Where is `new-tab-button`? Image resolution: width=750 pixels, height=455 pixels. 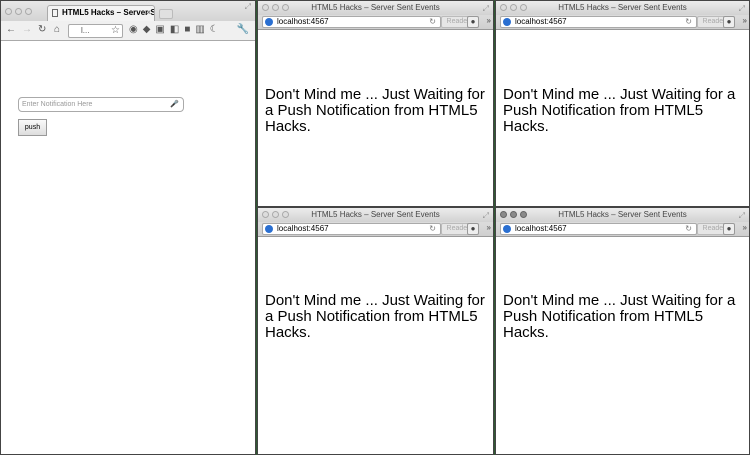
new-tab-button is located at coordinates (166, 14).